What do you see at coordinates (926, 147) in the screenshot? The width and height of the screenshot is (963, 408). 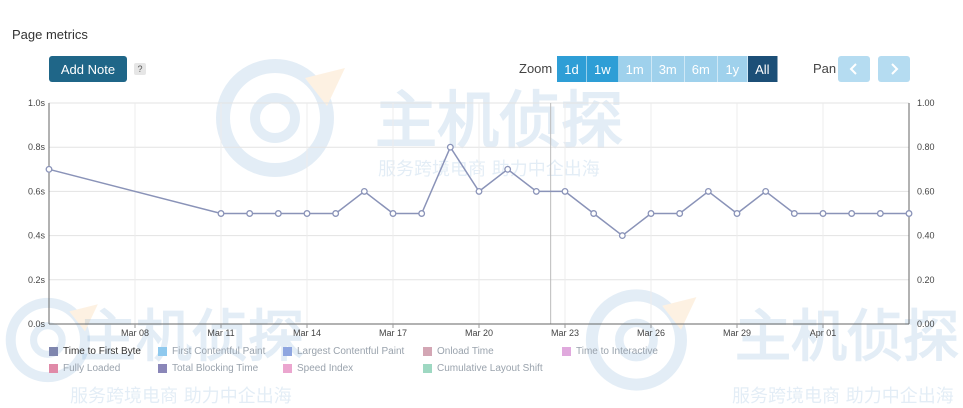 I see `y-right-tick-label: 0.80` at bounding box center [926, 147].